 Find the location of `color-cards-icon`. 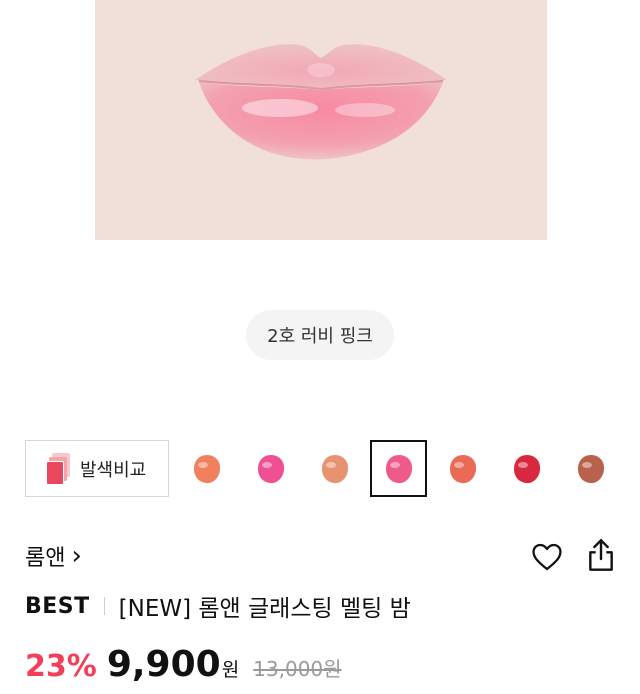

color-cards-icon is located at coordinates (59, 468).